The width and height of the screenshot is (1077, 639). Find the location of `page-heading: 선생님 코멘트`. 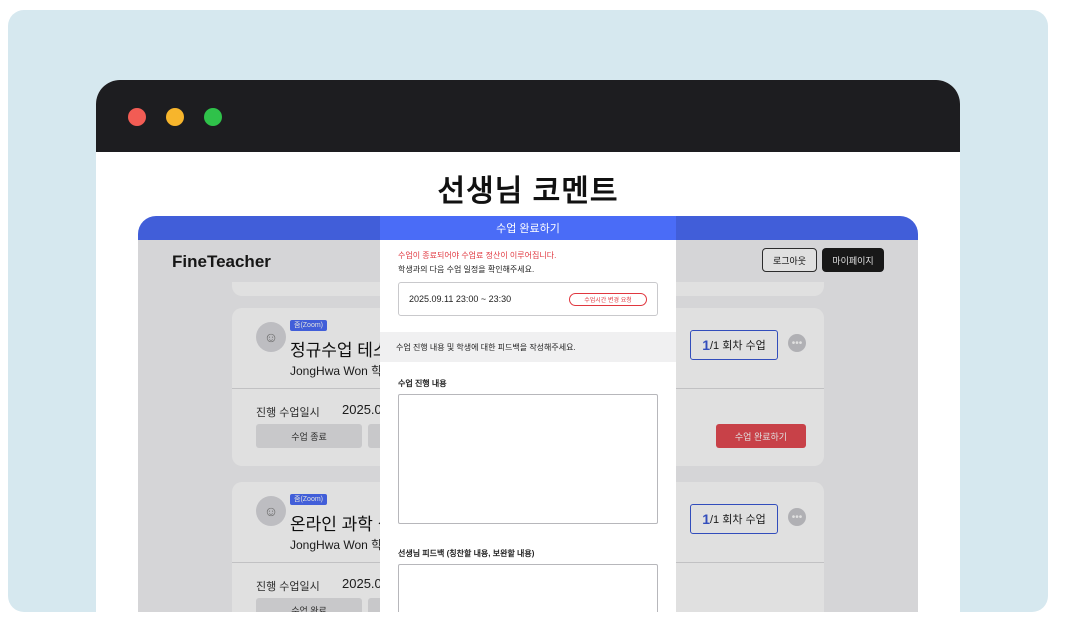

page-heading: 선생님 코멘트 is located at coordinates (528, 191).